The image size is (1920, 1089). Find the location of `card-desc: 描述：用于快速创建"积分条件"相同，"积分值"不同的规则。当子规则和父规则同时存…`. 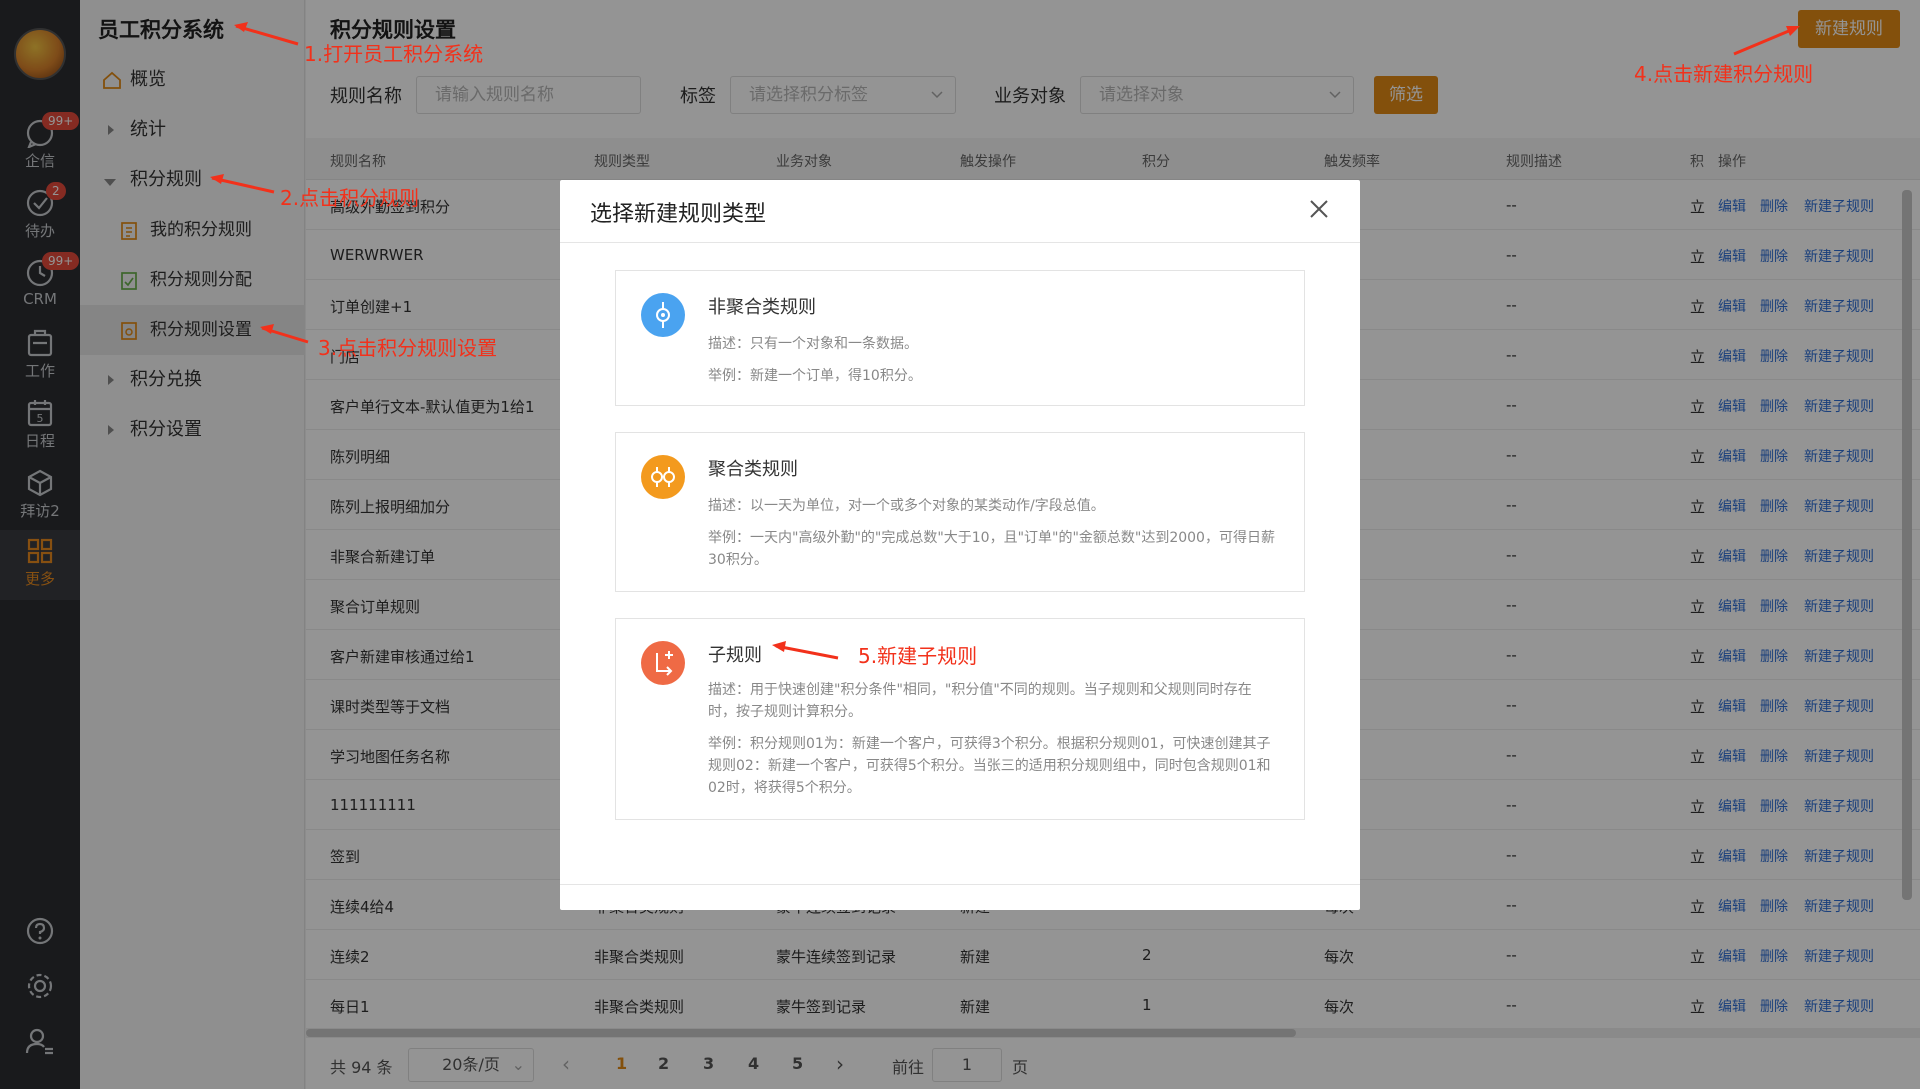

card-desc: 描述：用于快速创建"积分条件"相同，"积分值"不同的规则。当子规则和父规则同时存… is located at coordinates (980, 701).